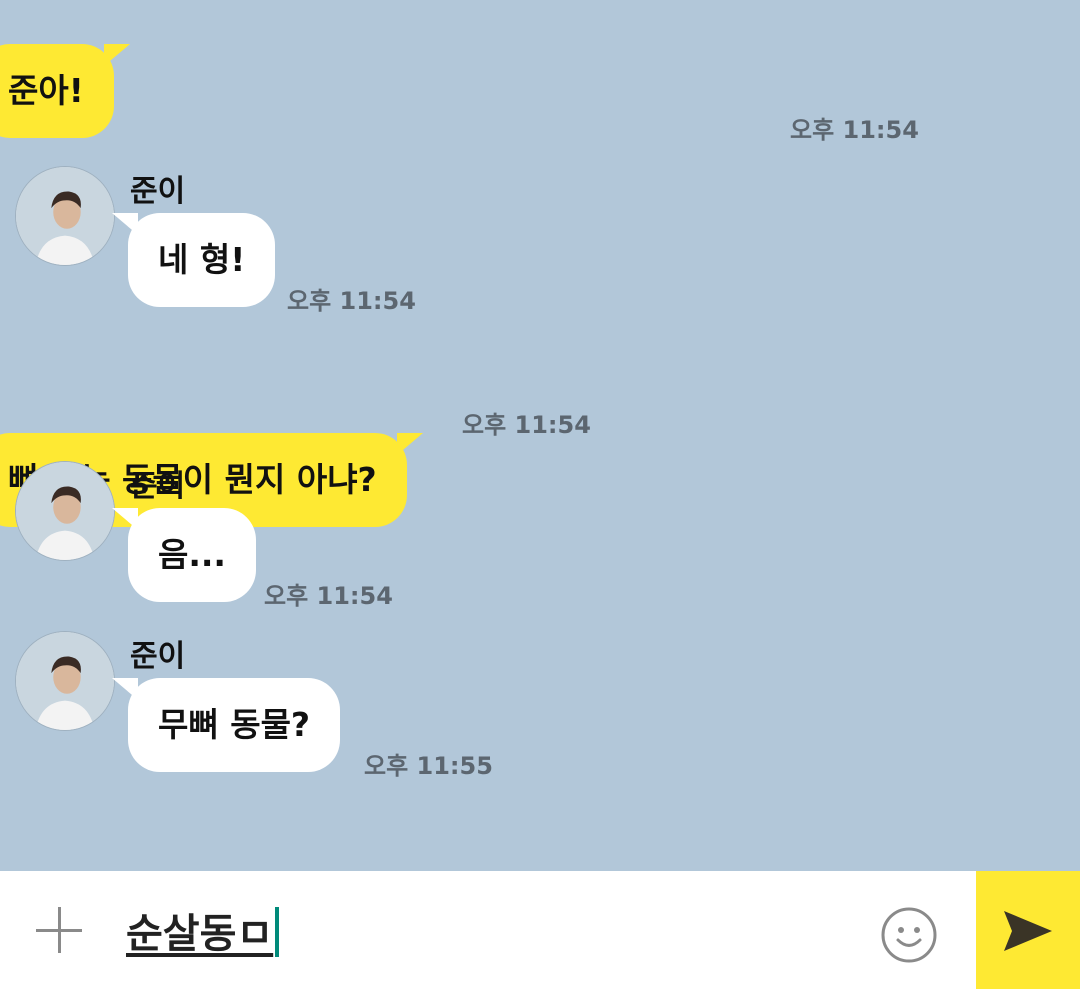 The height and width of the screenshot is (989, 1080). Describe the element at coordinates (200, 934) in the screenshot. I see `message-input-value: 순살동ㅁ` at that location.